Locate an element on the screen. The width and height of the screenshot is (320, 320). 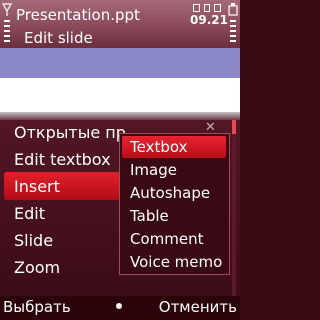
center-softkey-dot is located at coordinates (119, 306).